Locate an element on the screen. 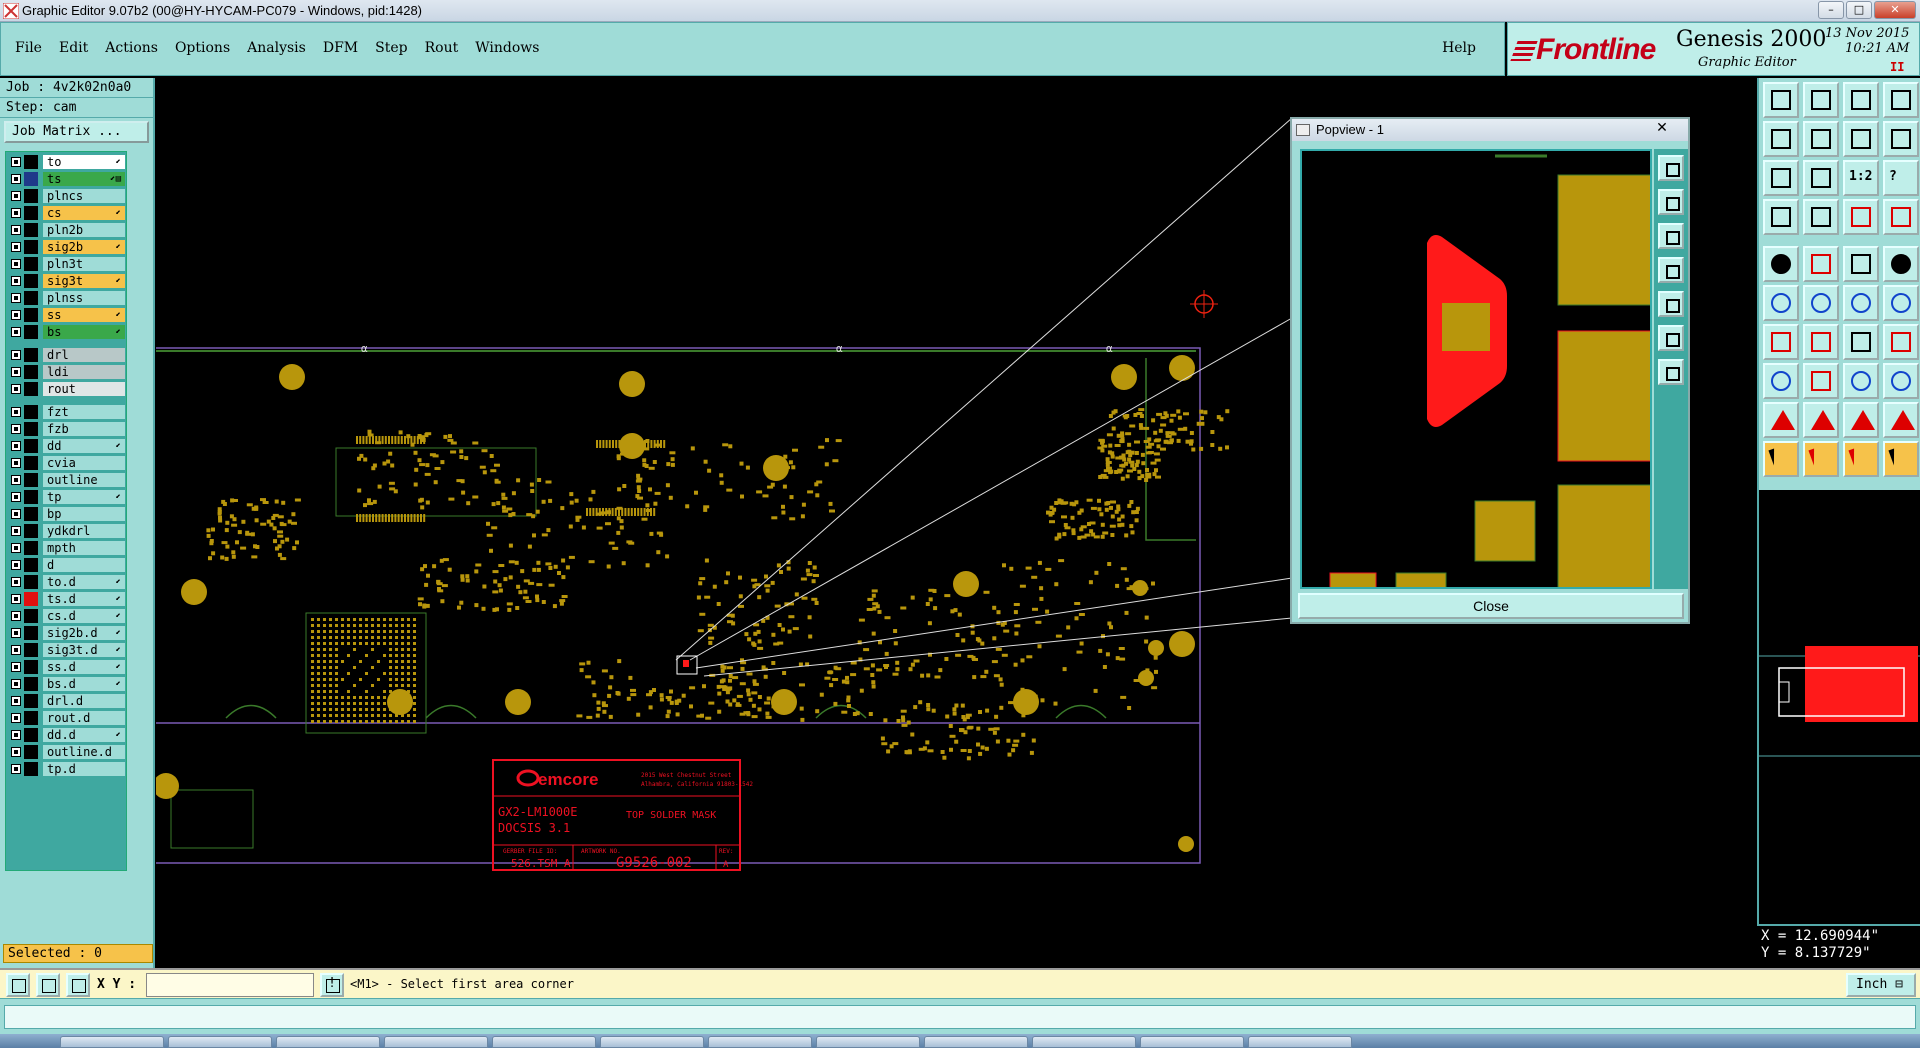 This screenshot has width=1920, height=1048. layer-row: ss.d ⬋ is located at coordinates (67, 667).